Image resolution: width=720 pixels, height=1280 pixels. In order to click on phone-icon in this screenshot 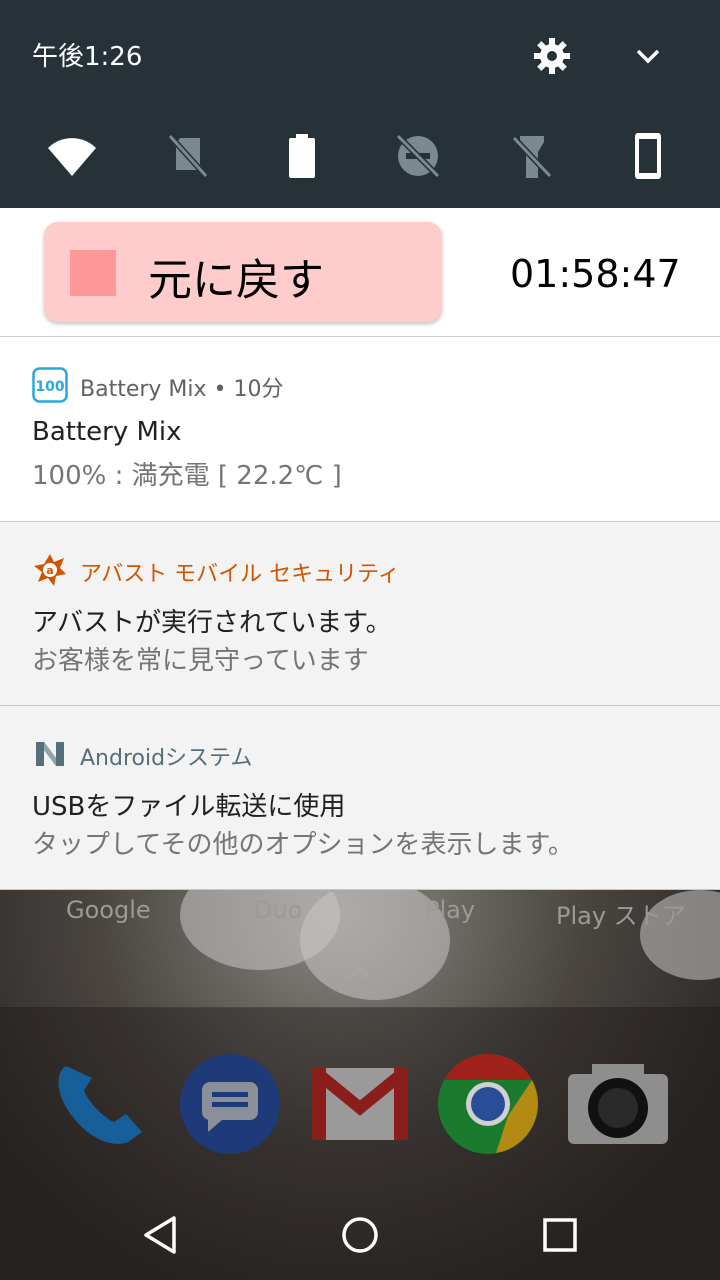, I will do `click(98, 1104)`.